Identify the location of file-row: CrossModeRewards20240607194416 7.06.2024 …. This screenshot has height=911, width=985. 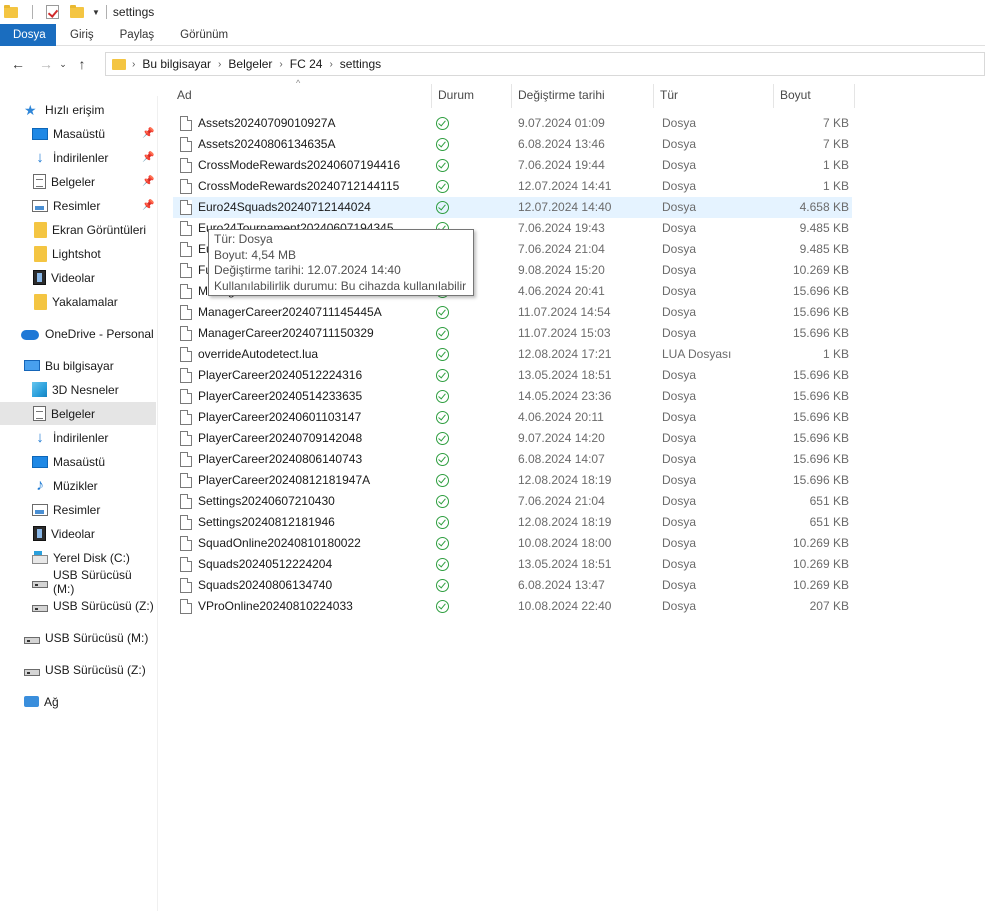
(512, 165).